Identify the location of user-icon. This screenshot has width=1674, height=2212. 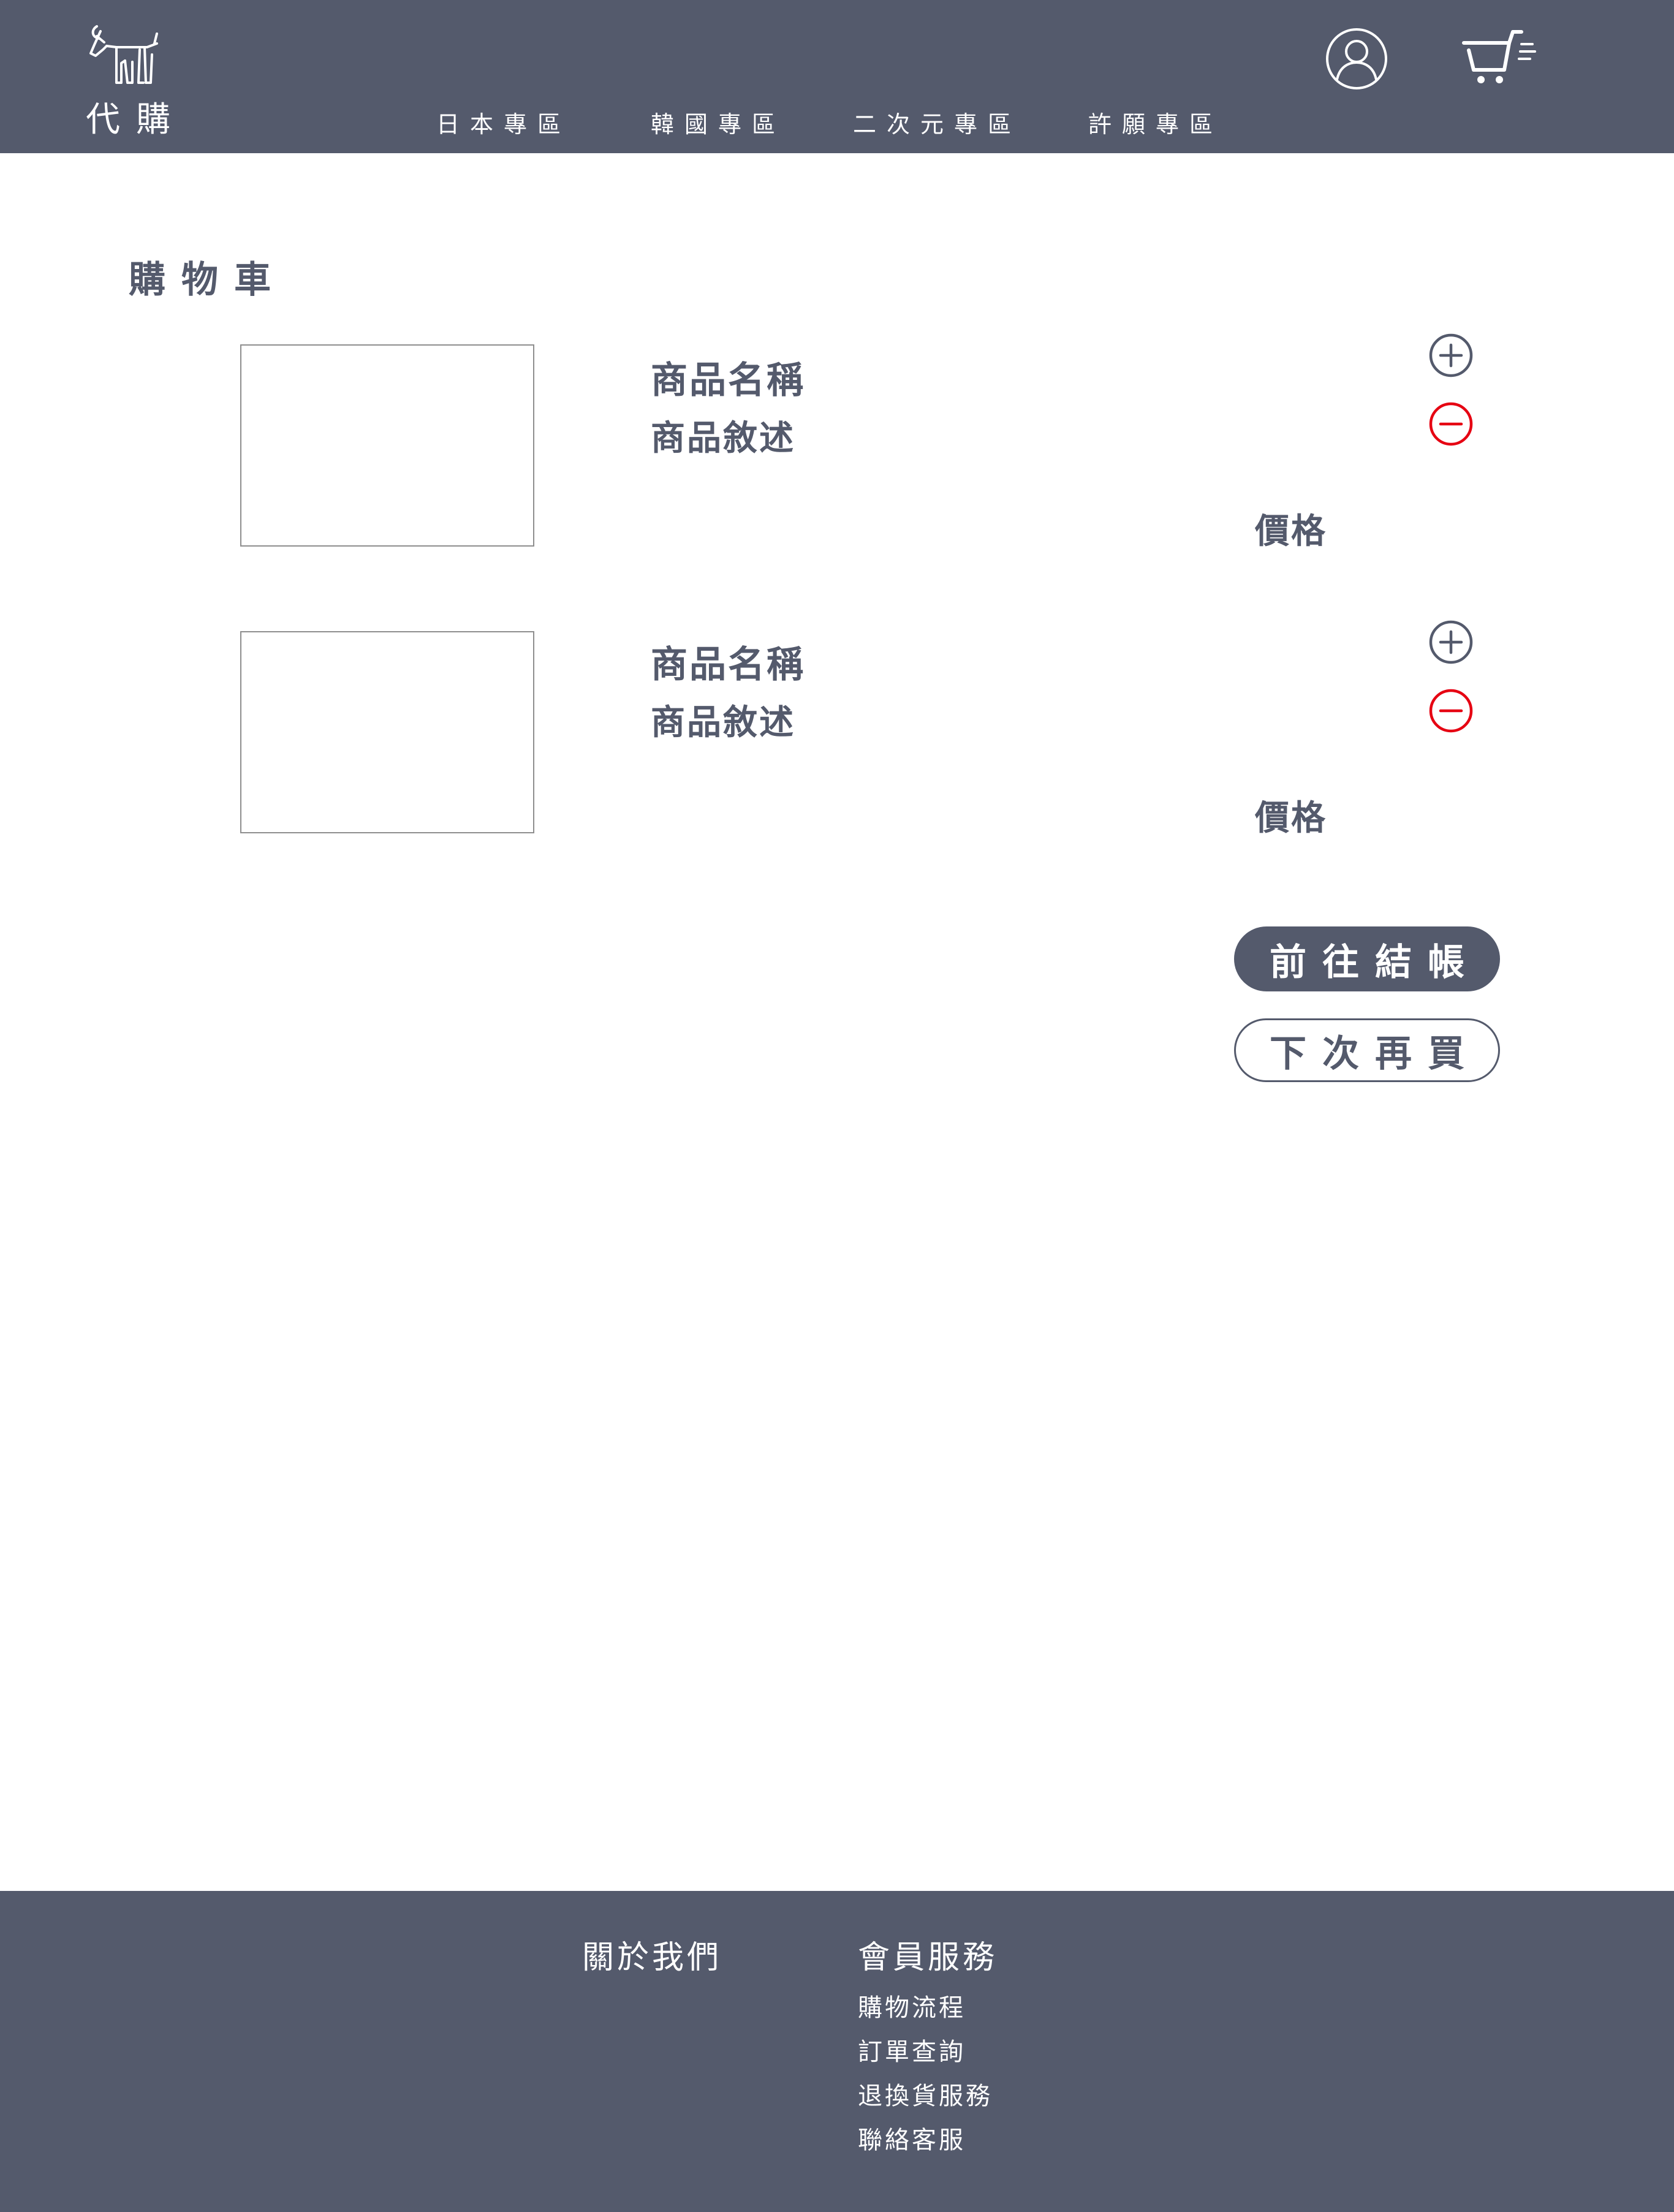
(1357, 59).